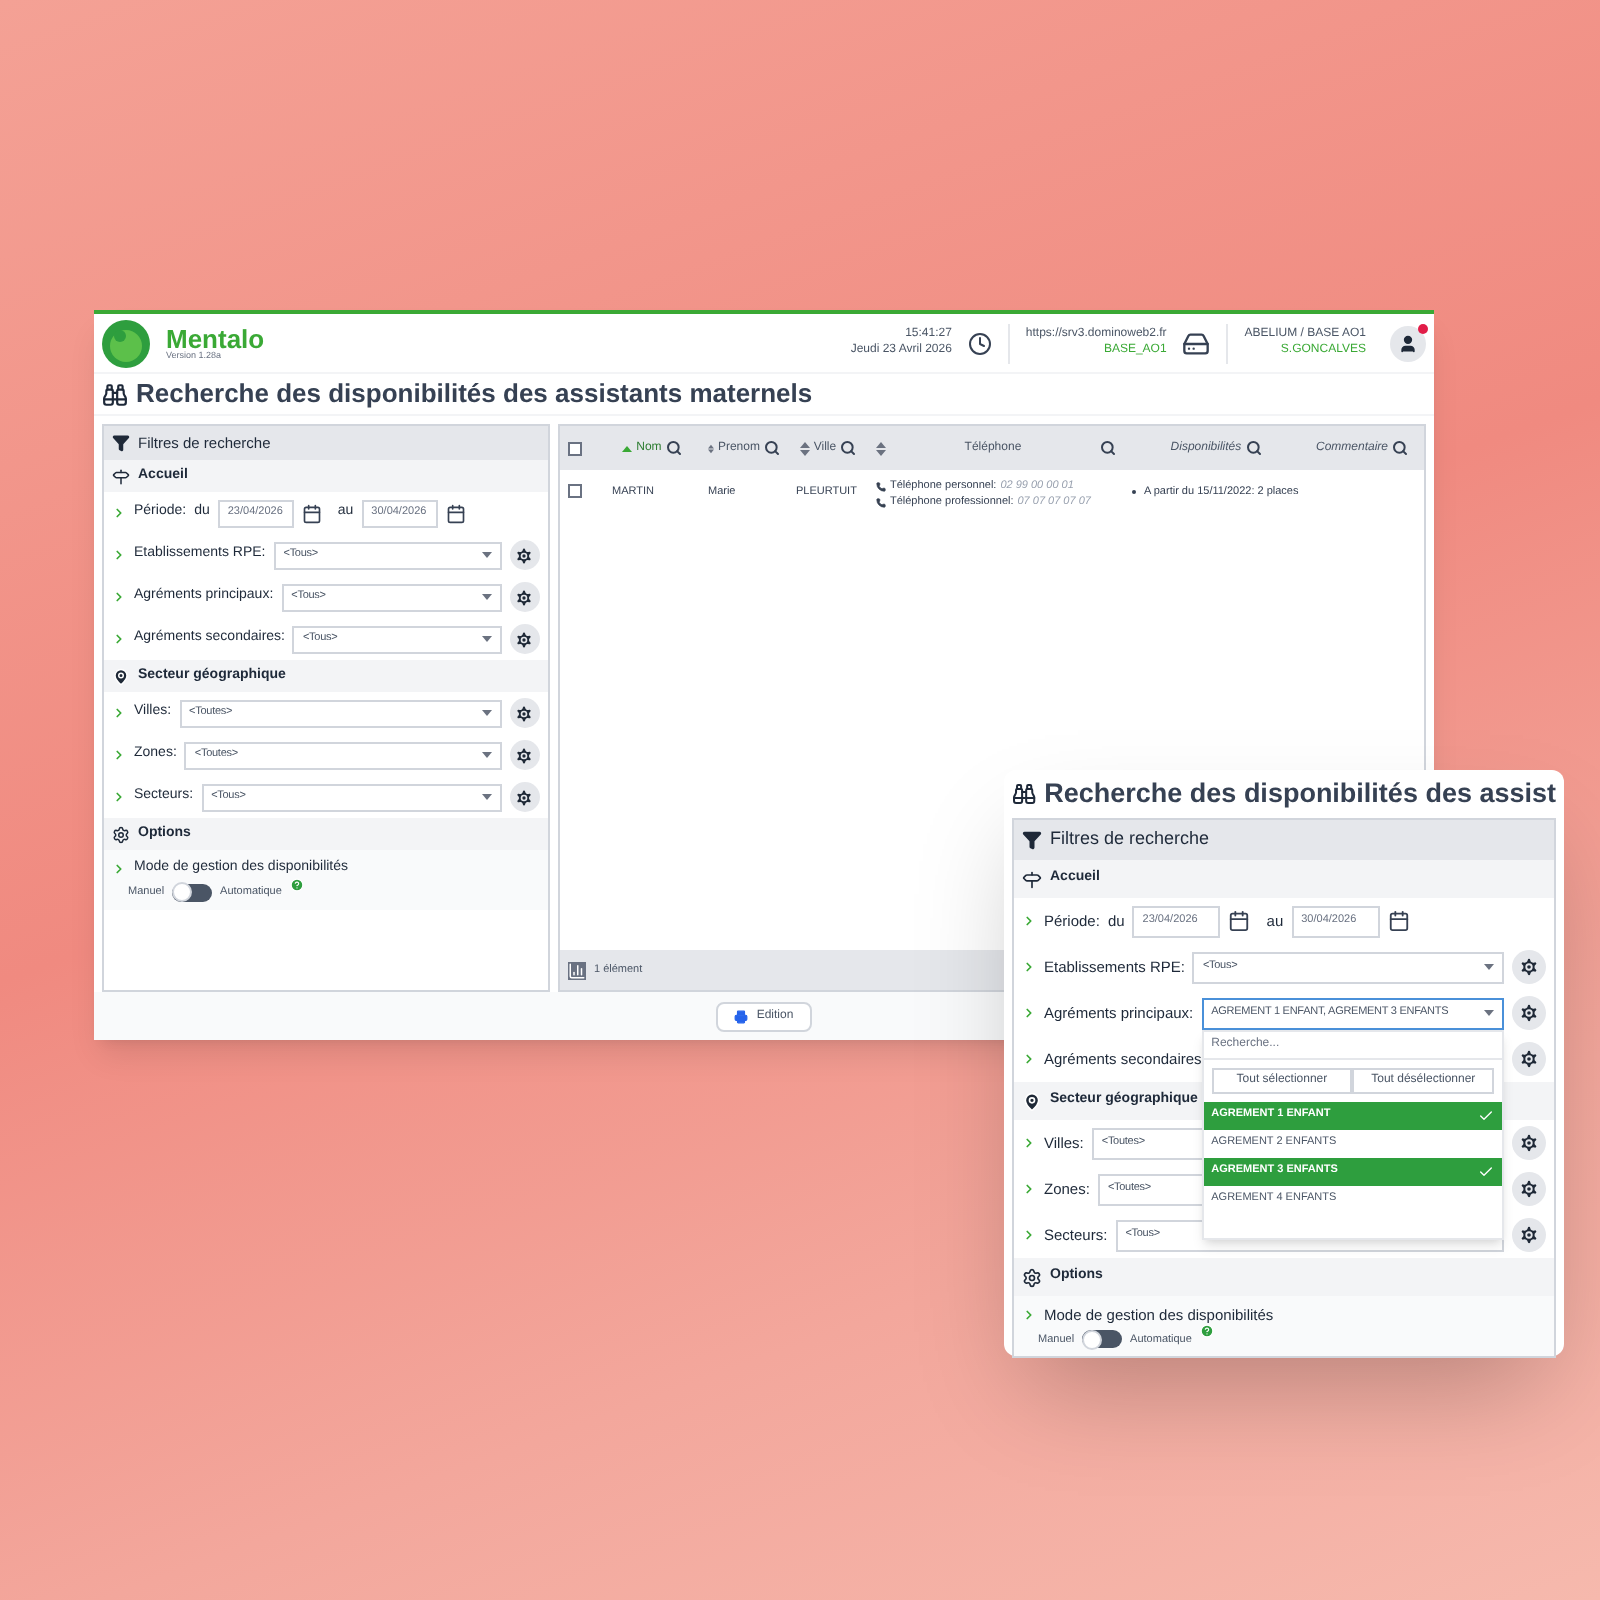 The height and width of the screenshot is (1600, 1600). I want to click on row-checkbox, so click(574, 491).